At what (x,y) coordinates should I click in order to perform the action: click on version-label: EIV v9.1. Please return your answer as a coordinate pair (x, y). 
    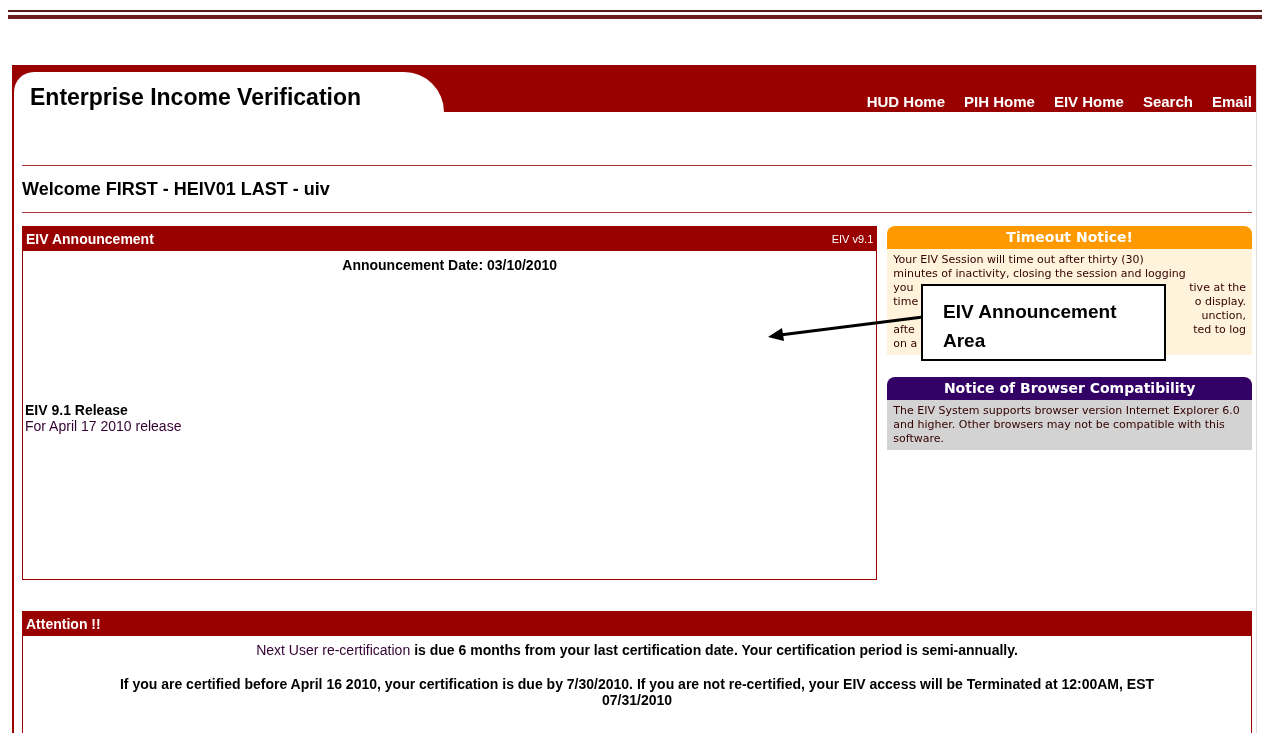
    Looking at the image, I should click on (852, 239).